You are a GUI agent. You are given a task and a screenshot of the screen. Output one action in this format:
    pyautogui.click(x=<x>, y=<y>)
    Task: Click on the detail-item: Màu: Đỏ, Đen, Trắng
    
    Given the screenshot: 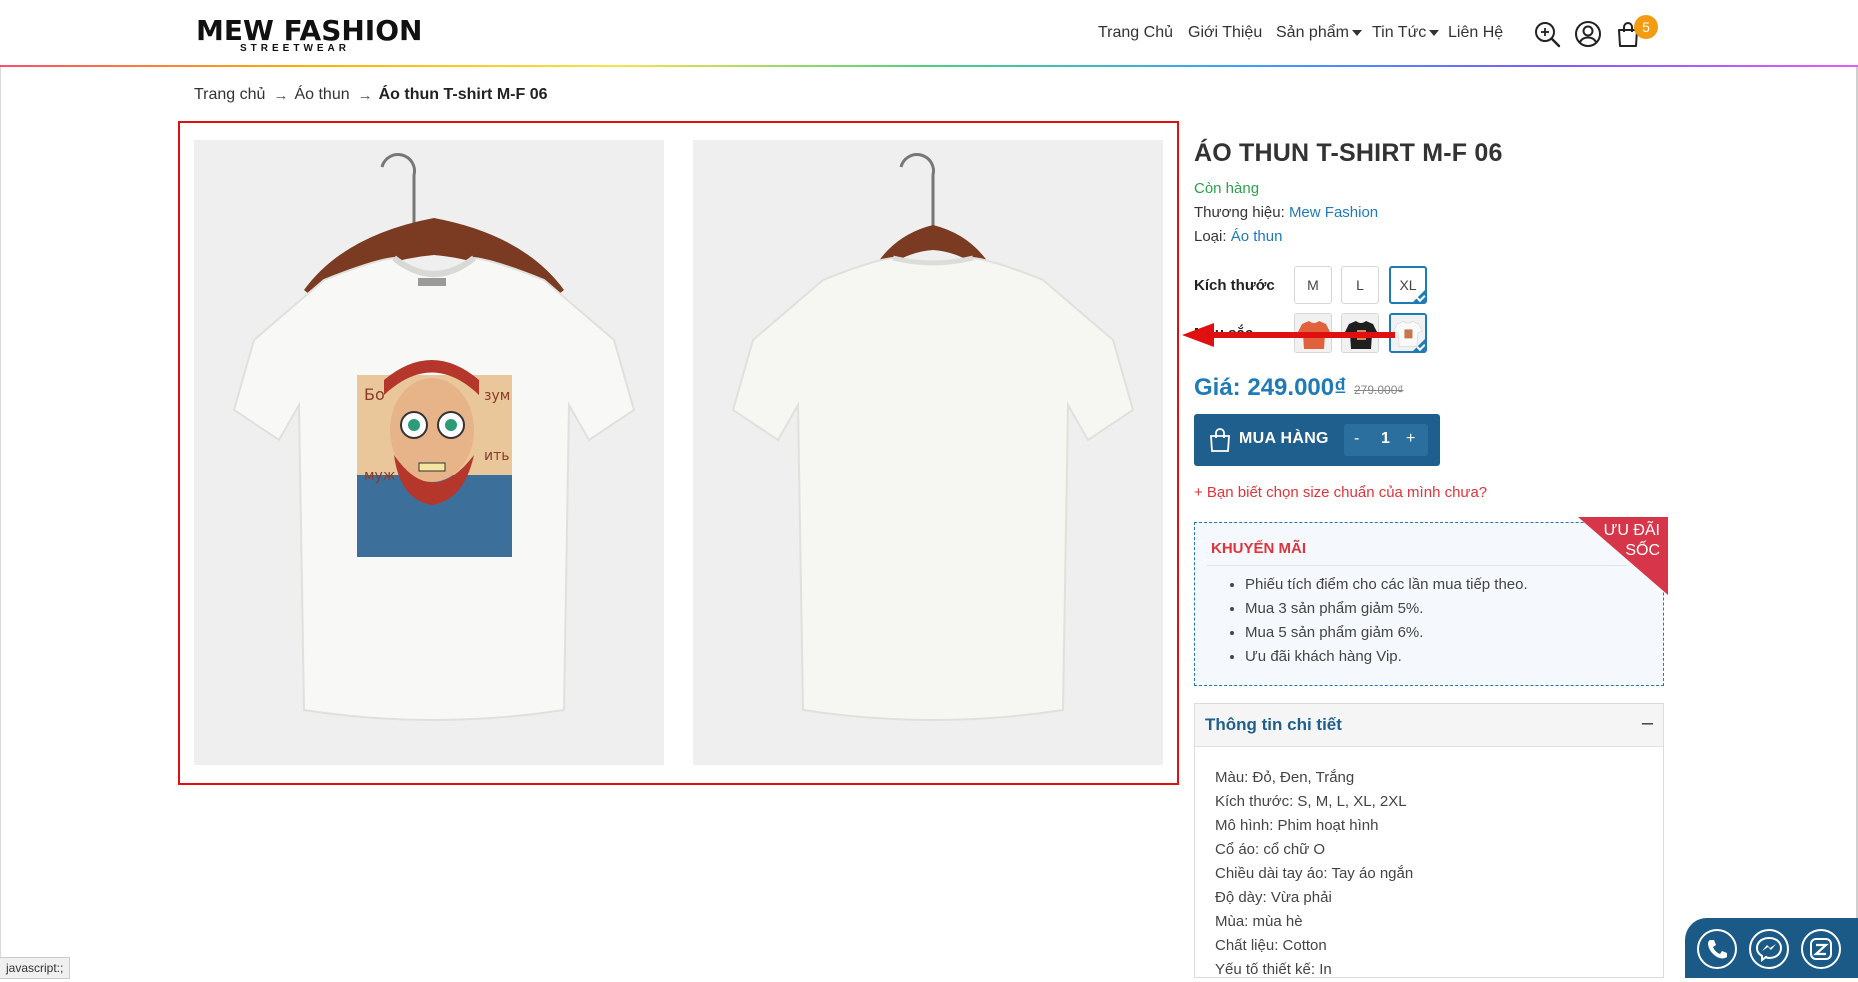 What is the action you would take?
    pyautogui.click(x=1285, y=777)
    